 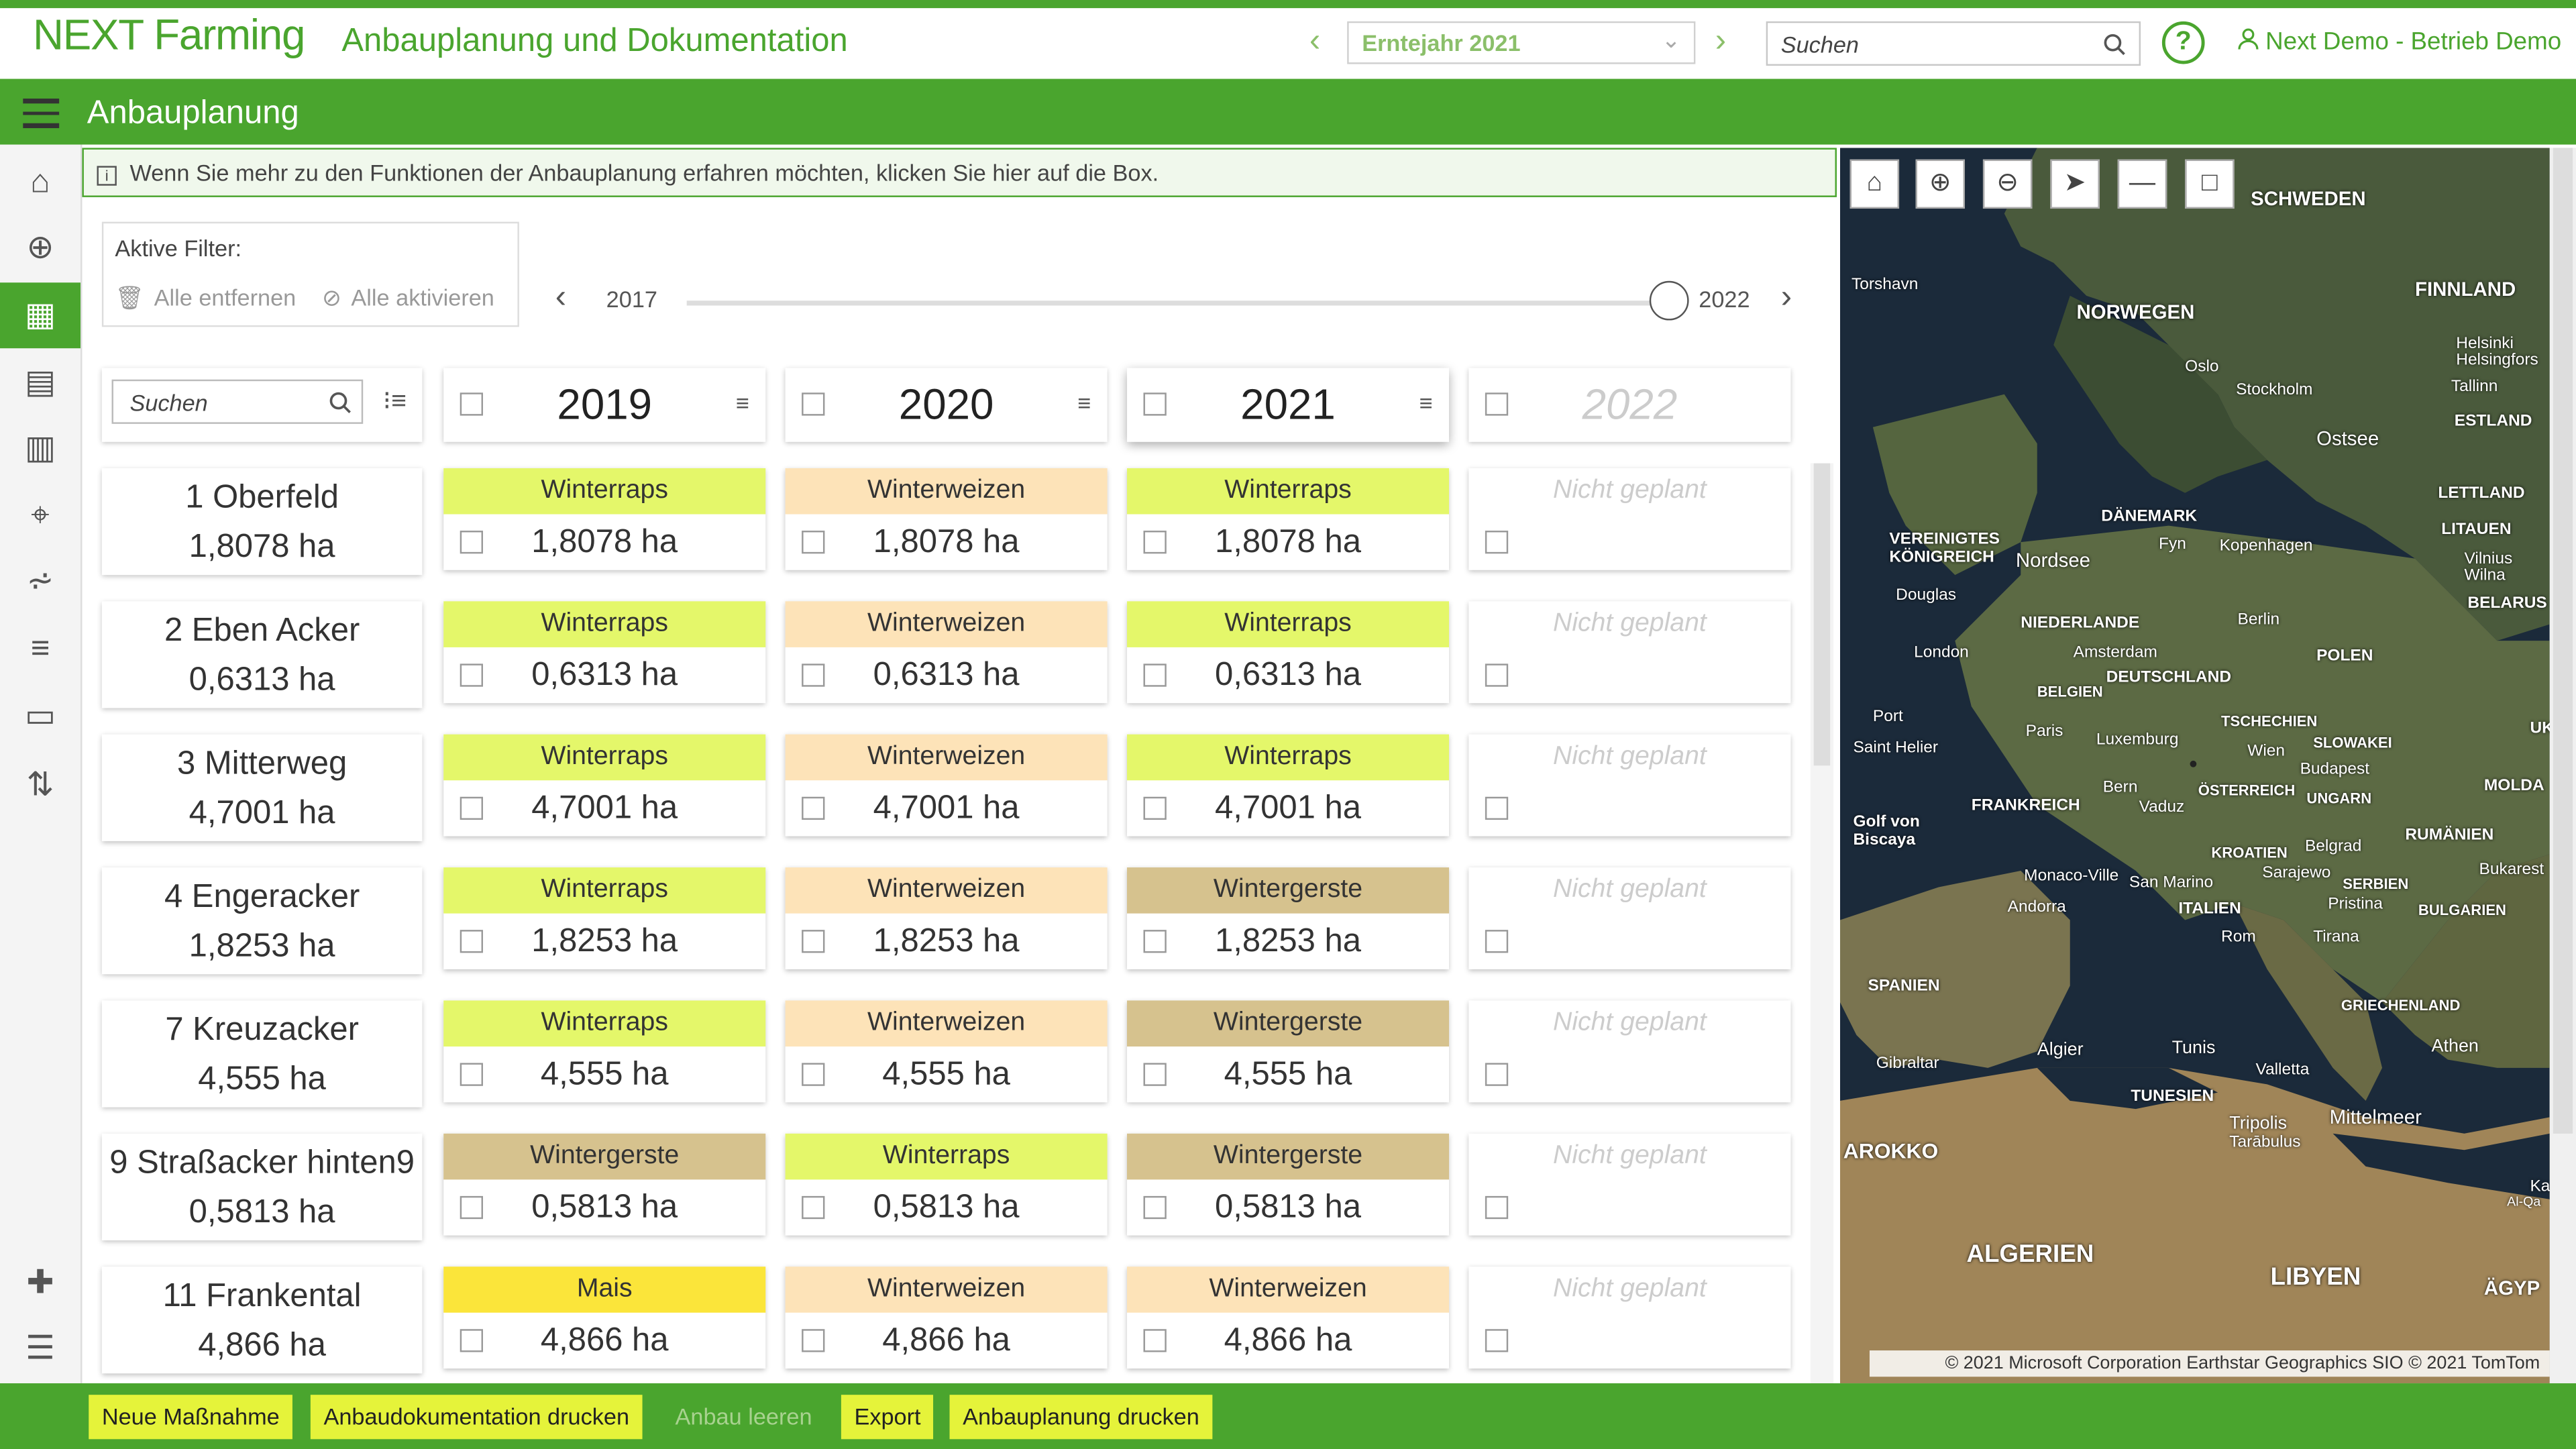 What do you see at coordinates (262, 1212) in the screenshot?
I see `field-area: 0,5813 ha` at bounding box center [262, 1212].